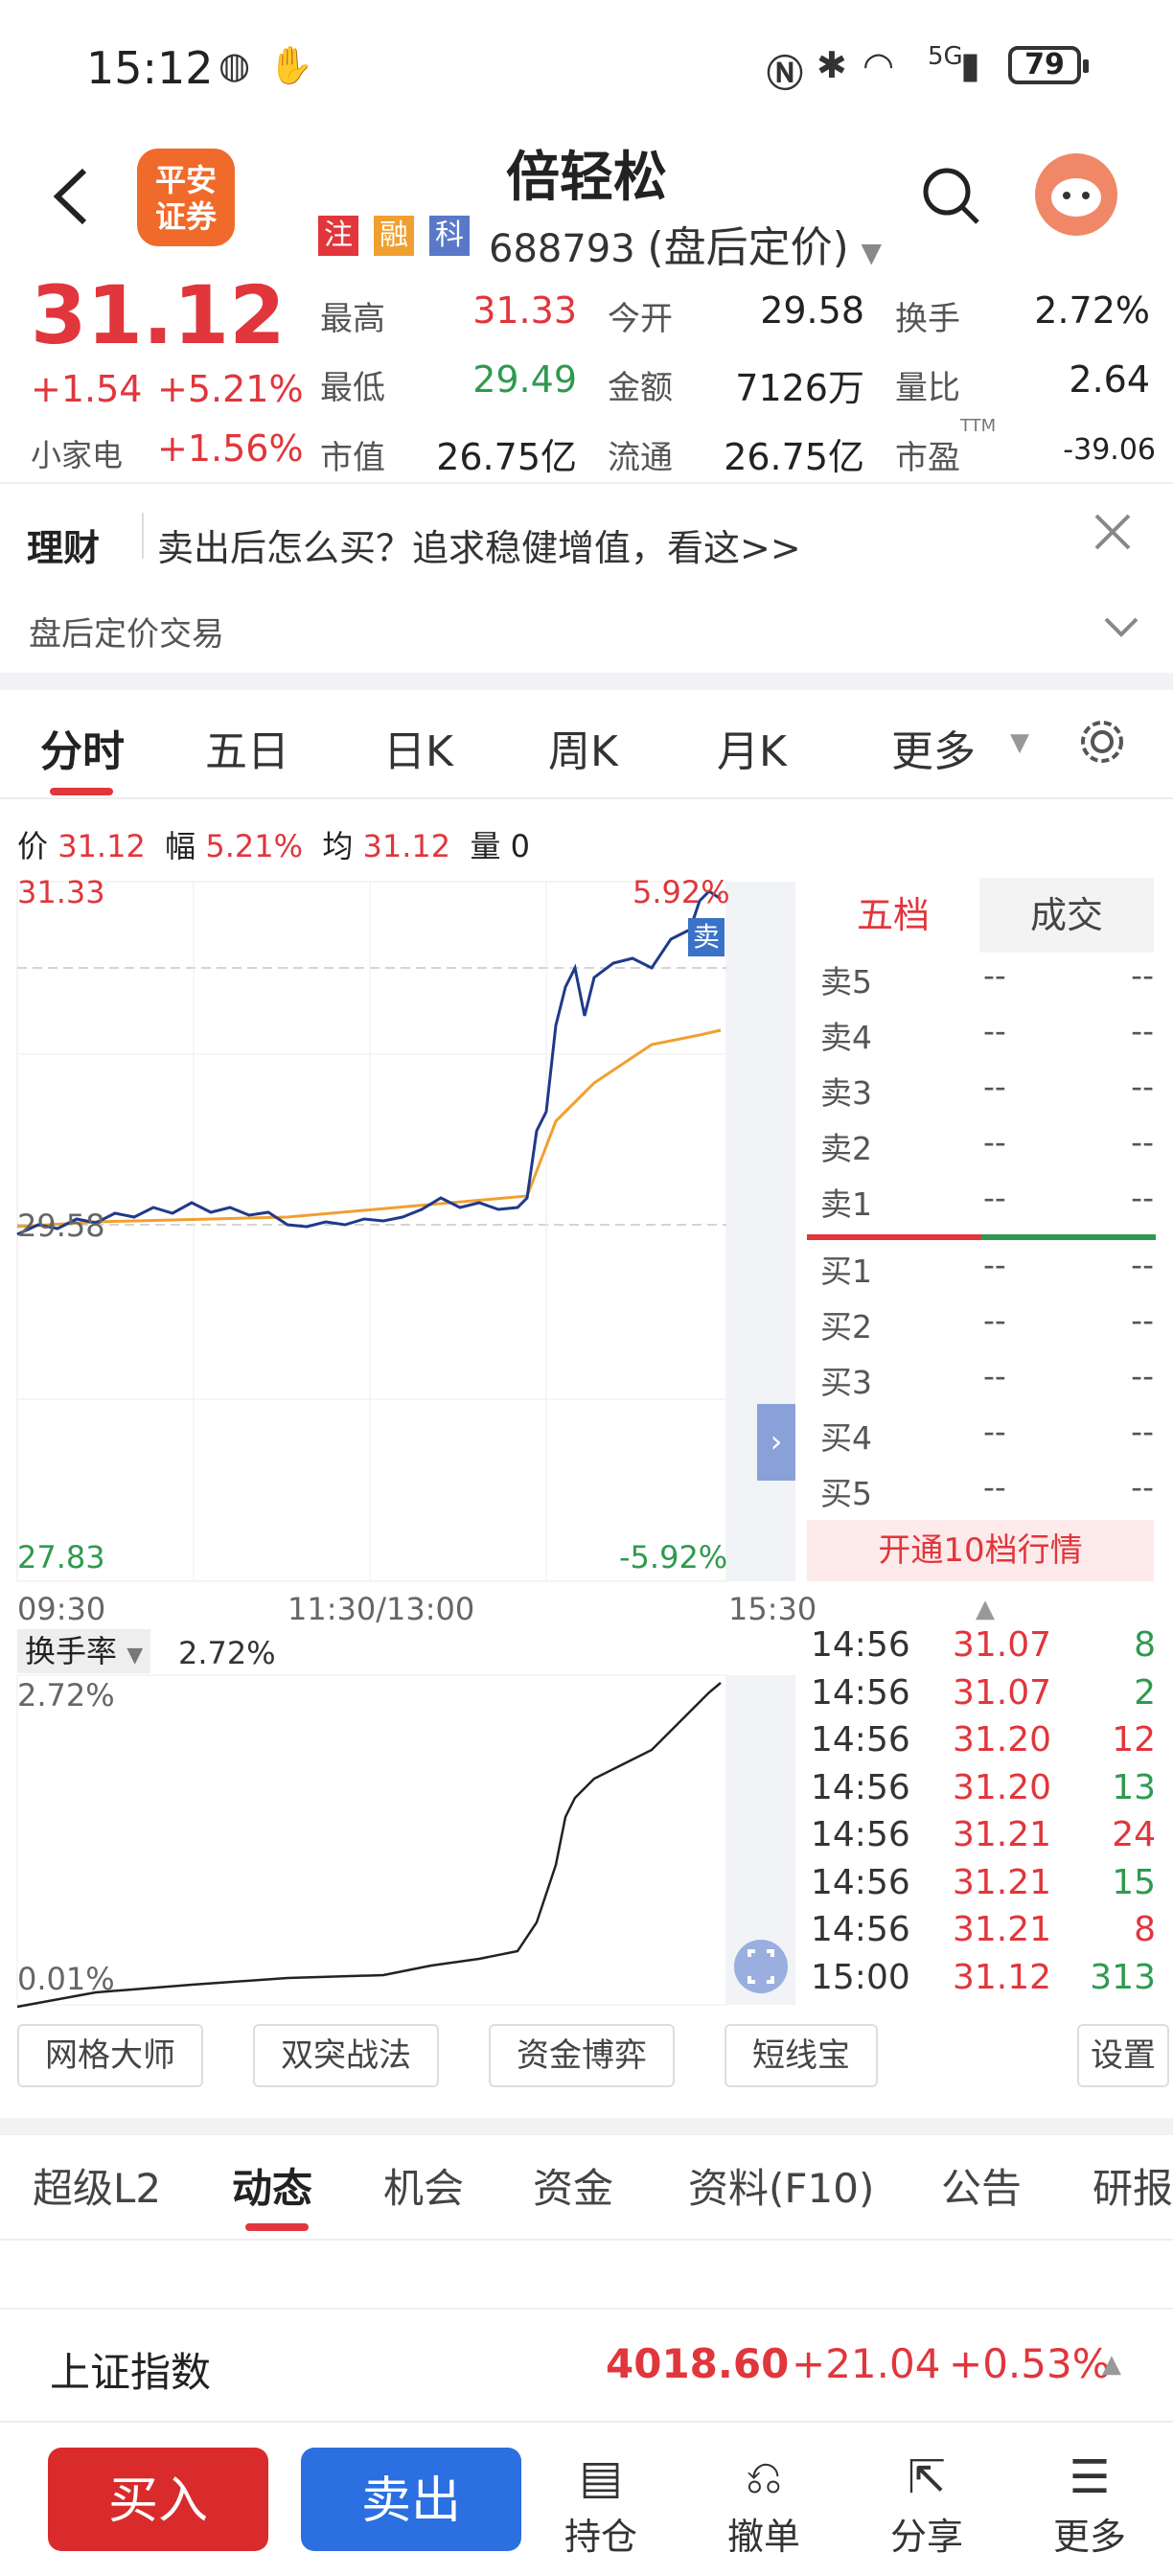  What do you see at coordinates (582, 2055) in the screenshot?
I see `tool-capital-game: 资金博弈` at bounding box center [582, 2055].